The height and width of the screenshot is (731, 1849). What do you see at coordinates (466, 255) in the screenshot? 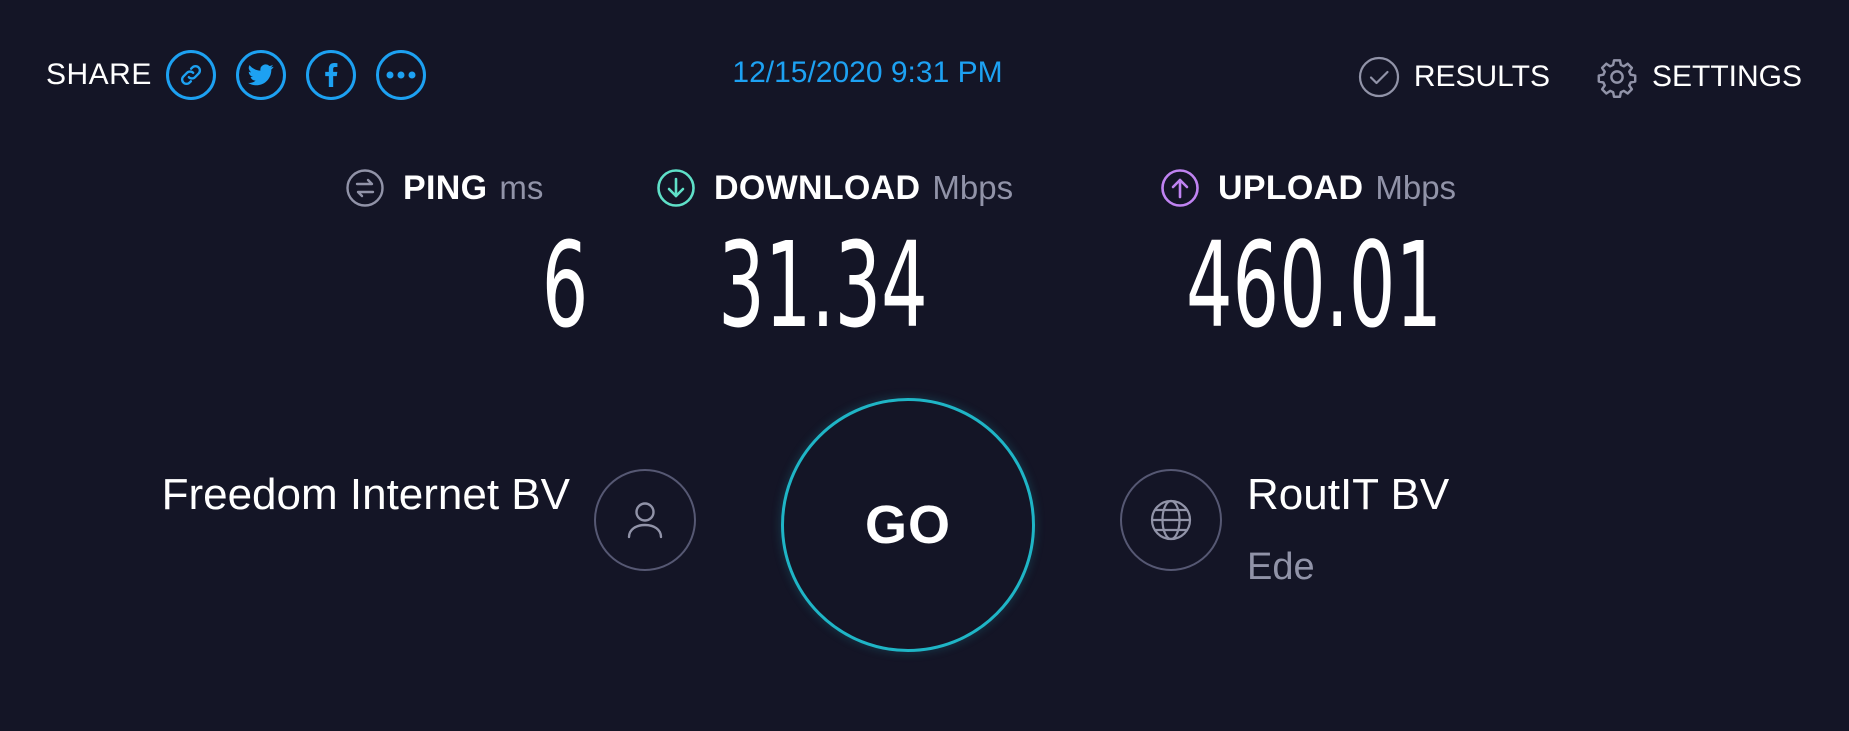
I see `ping-metric: PING ms 6` at bounding box center [466, 255].